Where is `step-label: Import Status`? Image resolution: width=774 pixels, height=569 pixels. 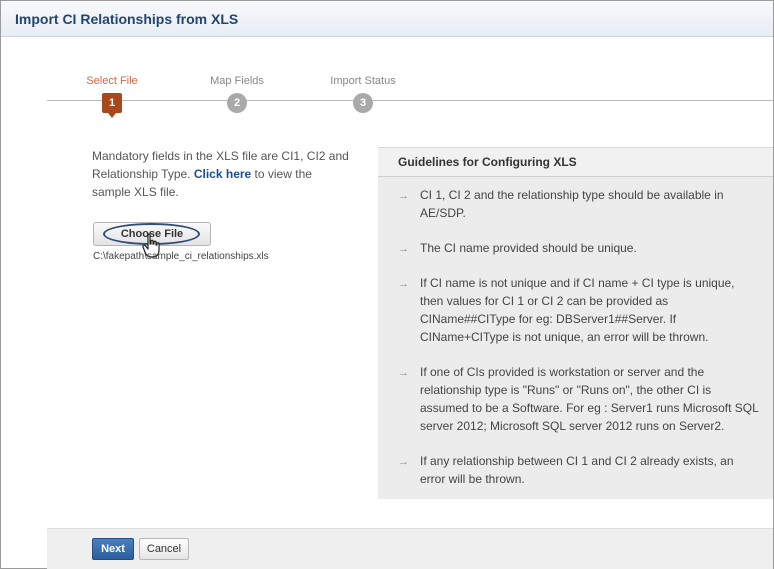 step-label: Import Status is located at coordinates (363, 81).